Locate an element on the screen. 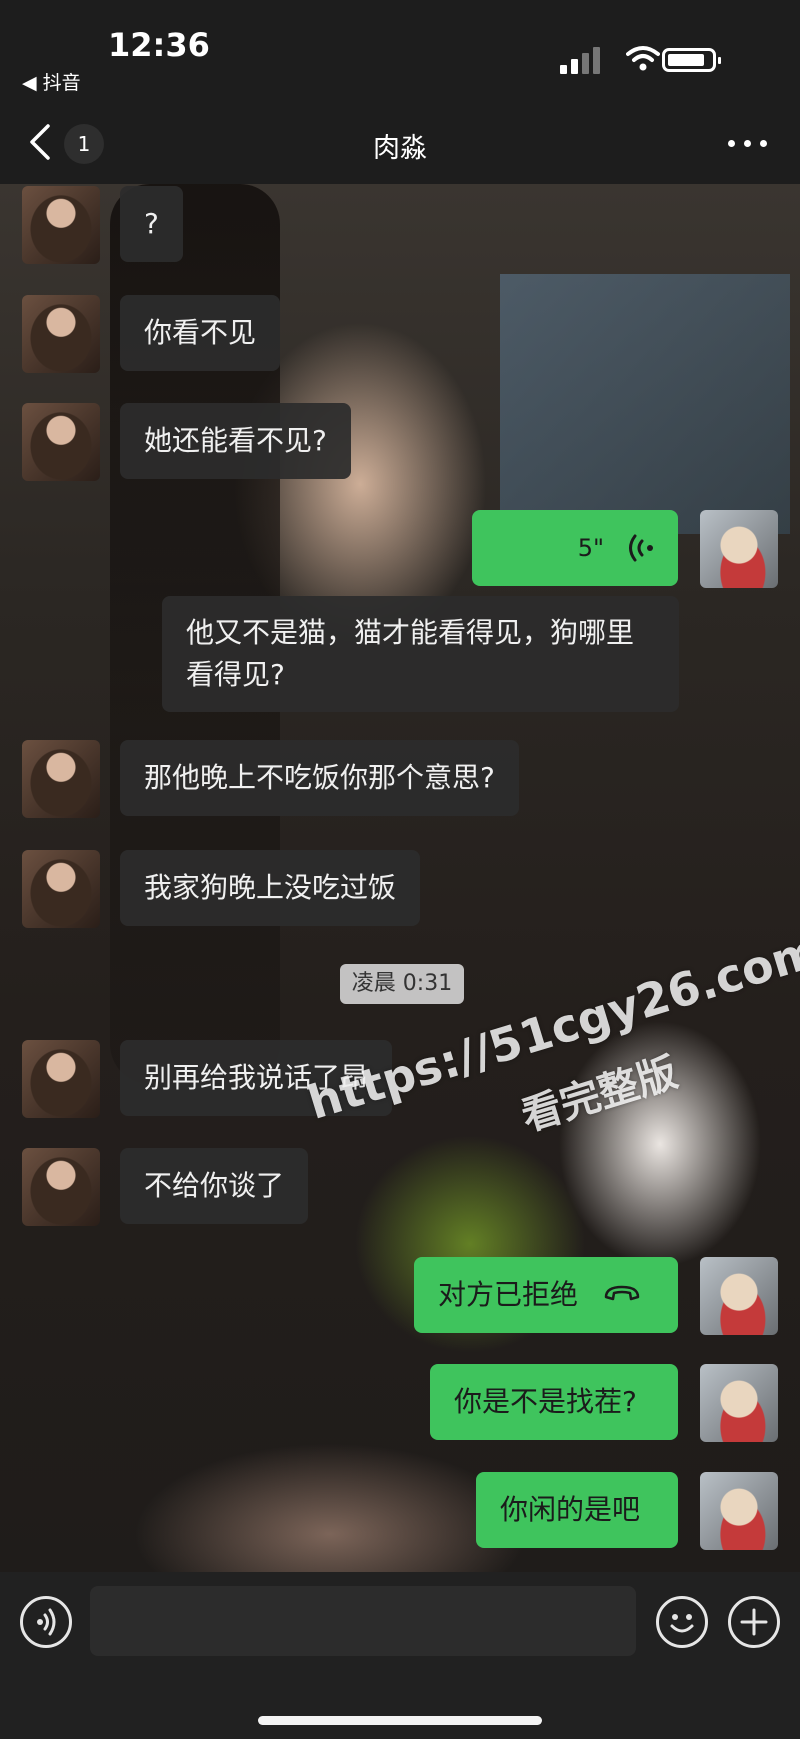 The height and width of the screenshot is (1739, 800). incoming-message: 我家狗晚上没吃过饭 is located at coordinates (270, 888).